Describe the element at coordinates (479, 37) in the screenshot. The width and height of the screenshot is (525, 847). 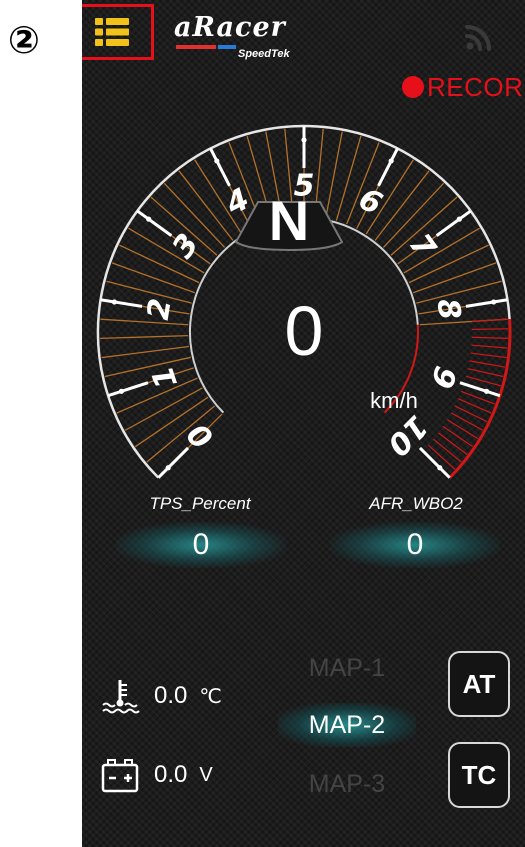
I see `rss-signal-icon` at that location.